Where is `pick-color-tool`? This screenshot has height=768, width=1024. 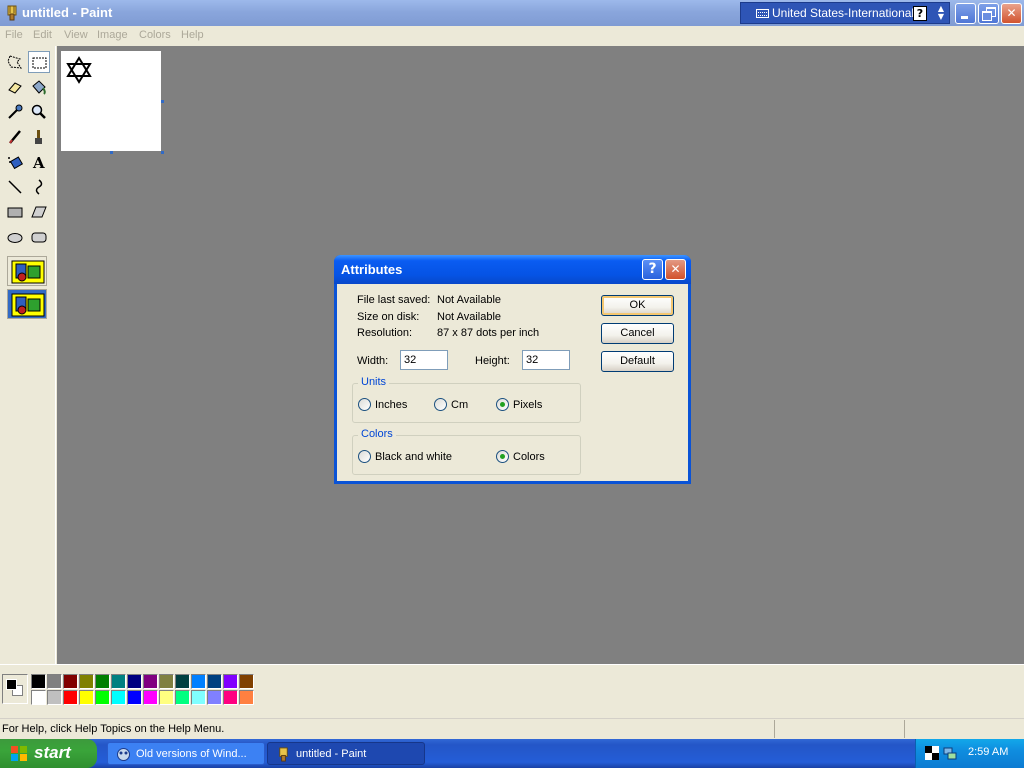 pick-color-tool is located at coordinates (15, 112).